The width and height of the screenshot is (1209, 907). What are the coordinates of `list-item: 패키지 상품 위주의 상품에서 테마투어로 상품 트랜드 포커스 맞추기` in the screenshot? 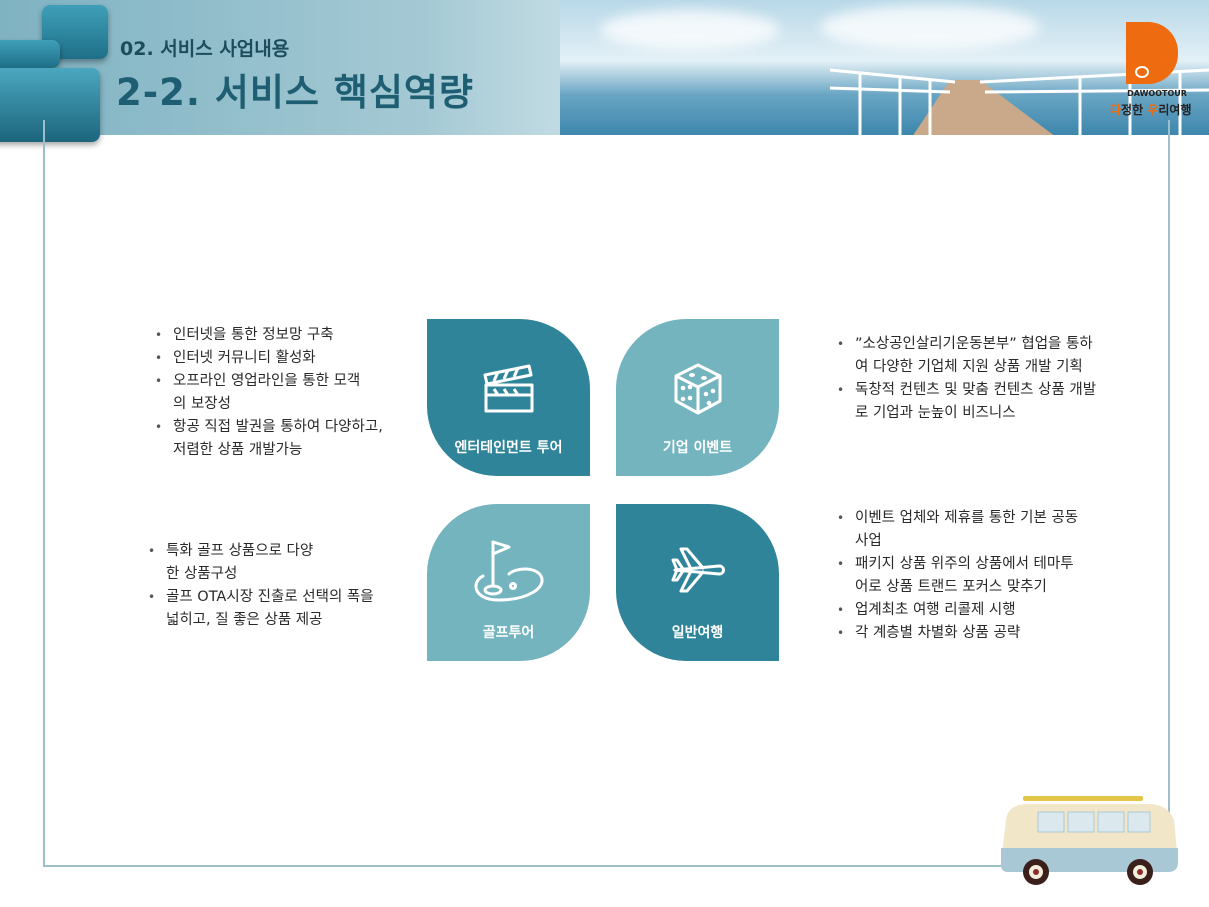 It's located at (955, 576).